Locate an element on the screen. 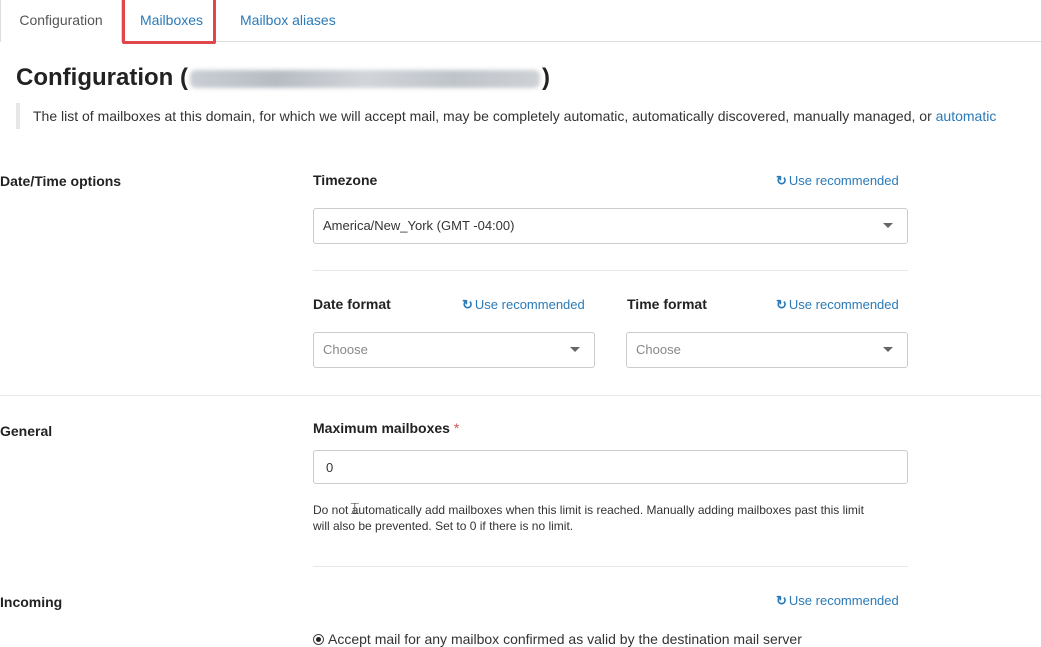 The image size is (1041, 647). section-divider is located at coordinates (520, 395).